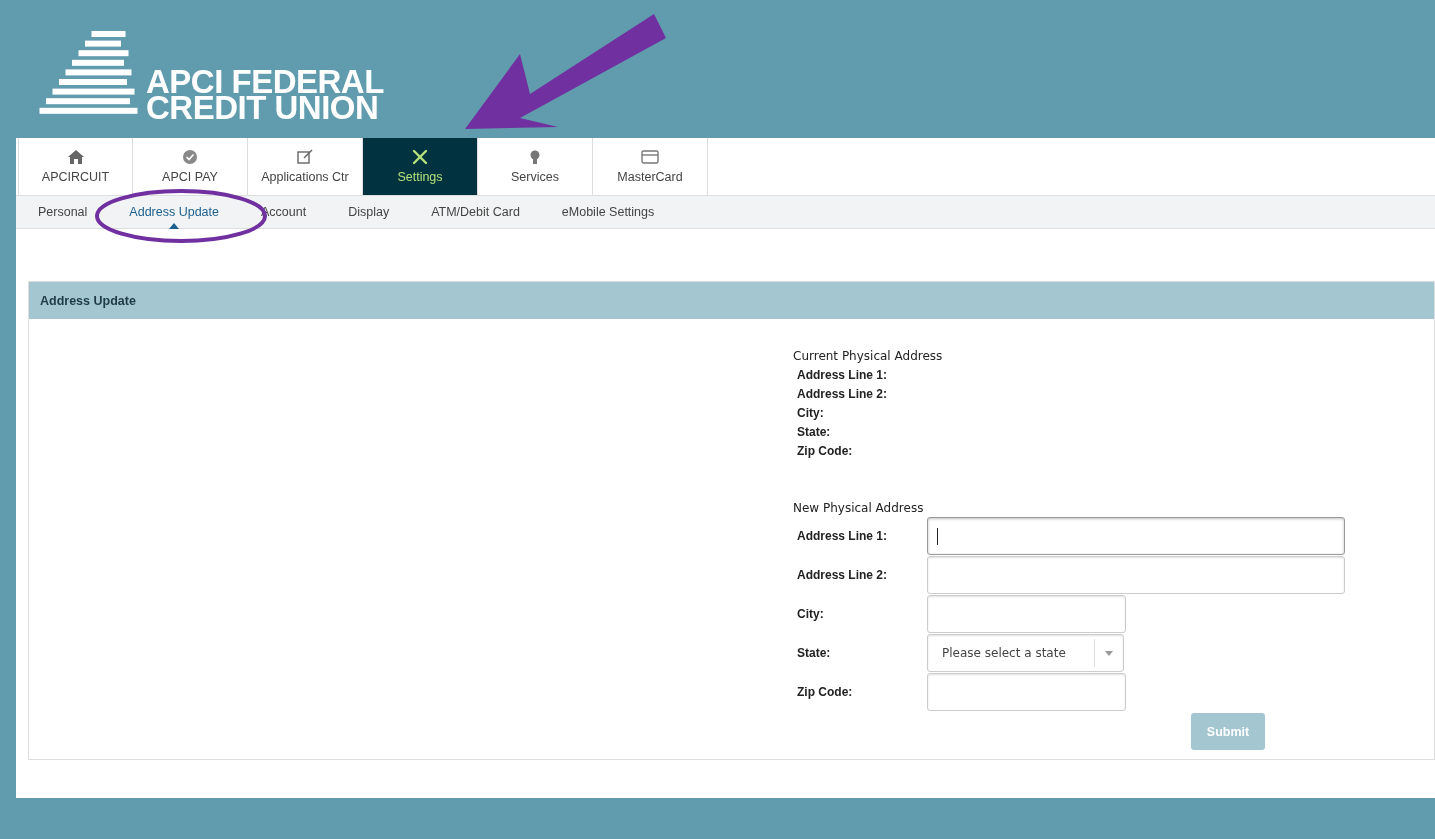  Describe the element at coordinates (265, 82) in the screenshot. I see `logo-text: APCI FEDERAL` at that location.